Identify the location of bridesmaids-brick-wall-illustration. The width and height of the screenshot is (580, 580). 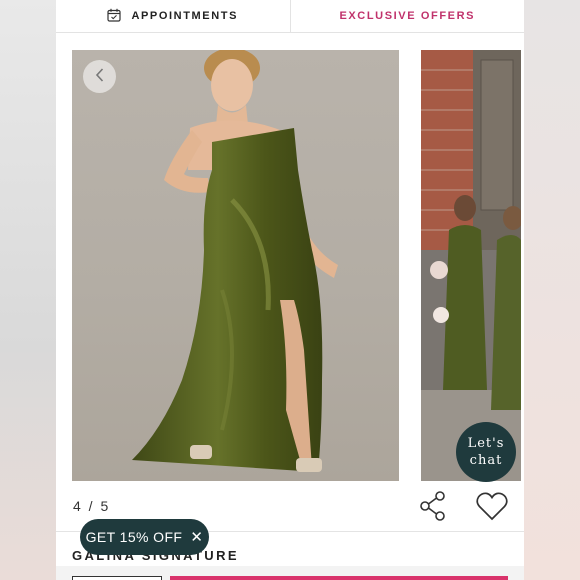
(471, 265).